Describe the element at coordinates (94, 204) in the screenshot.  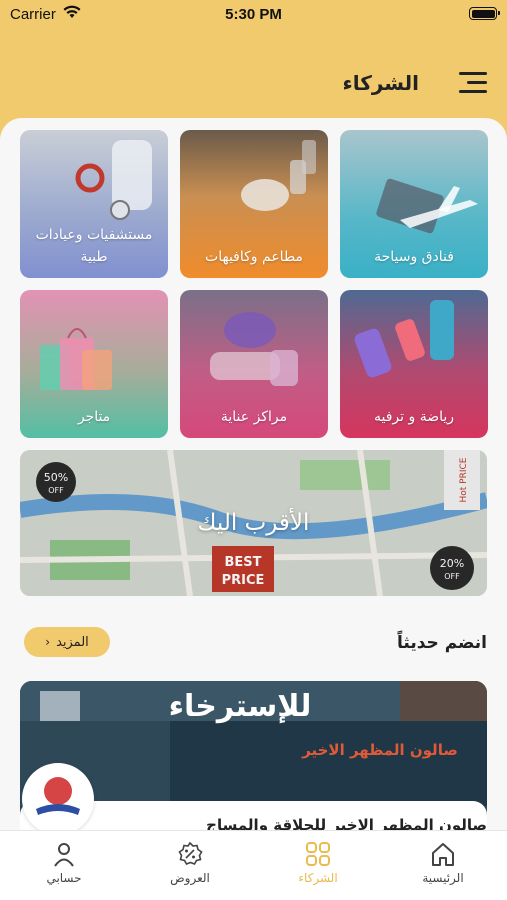
I see `category-tile-hospitals: مستشفيات وعيادات طبية` at that location.